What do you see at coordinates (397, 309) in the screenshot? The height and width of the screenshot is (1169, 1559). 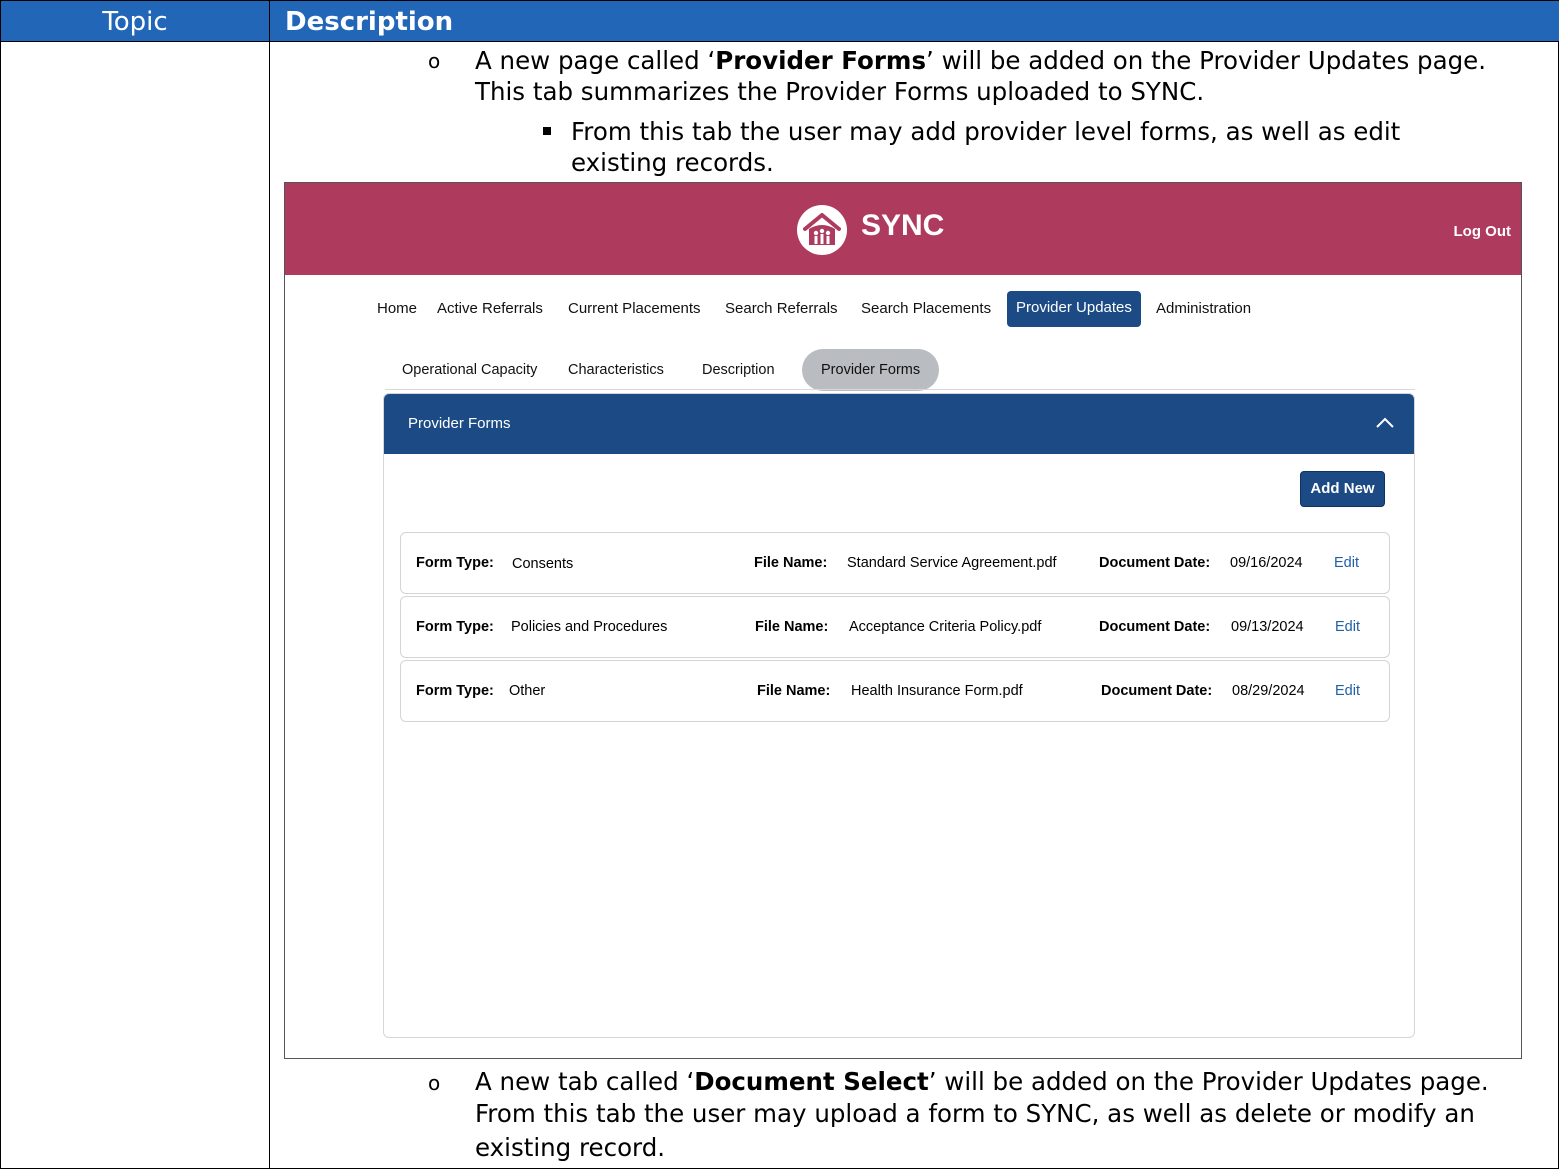 I see `nav-home: Home` at bounding box center [397, 309].